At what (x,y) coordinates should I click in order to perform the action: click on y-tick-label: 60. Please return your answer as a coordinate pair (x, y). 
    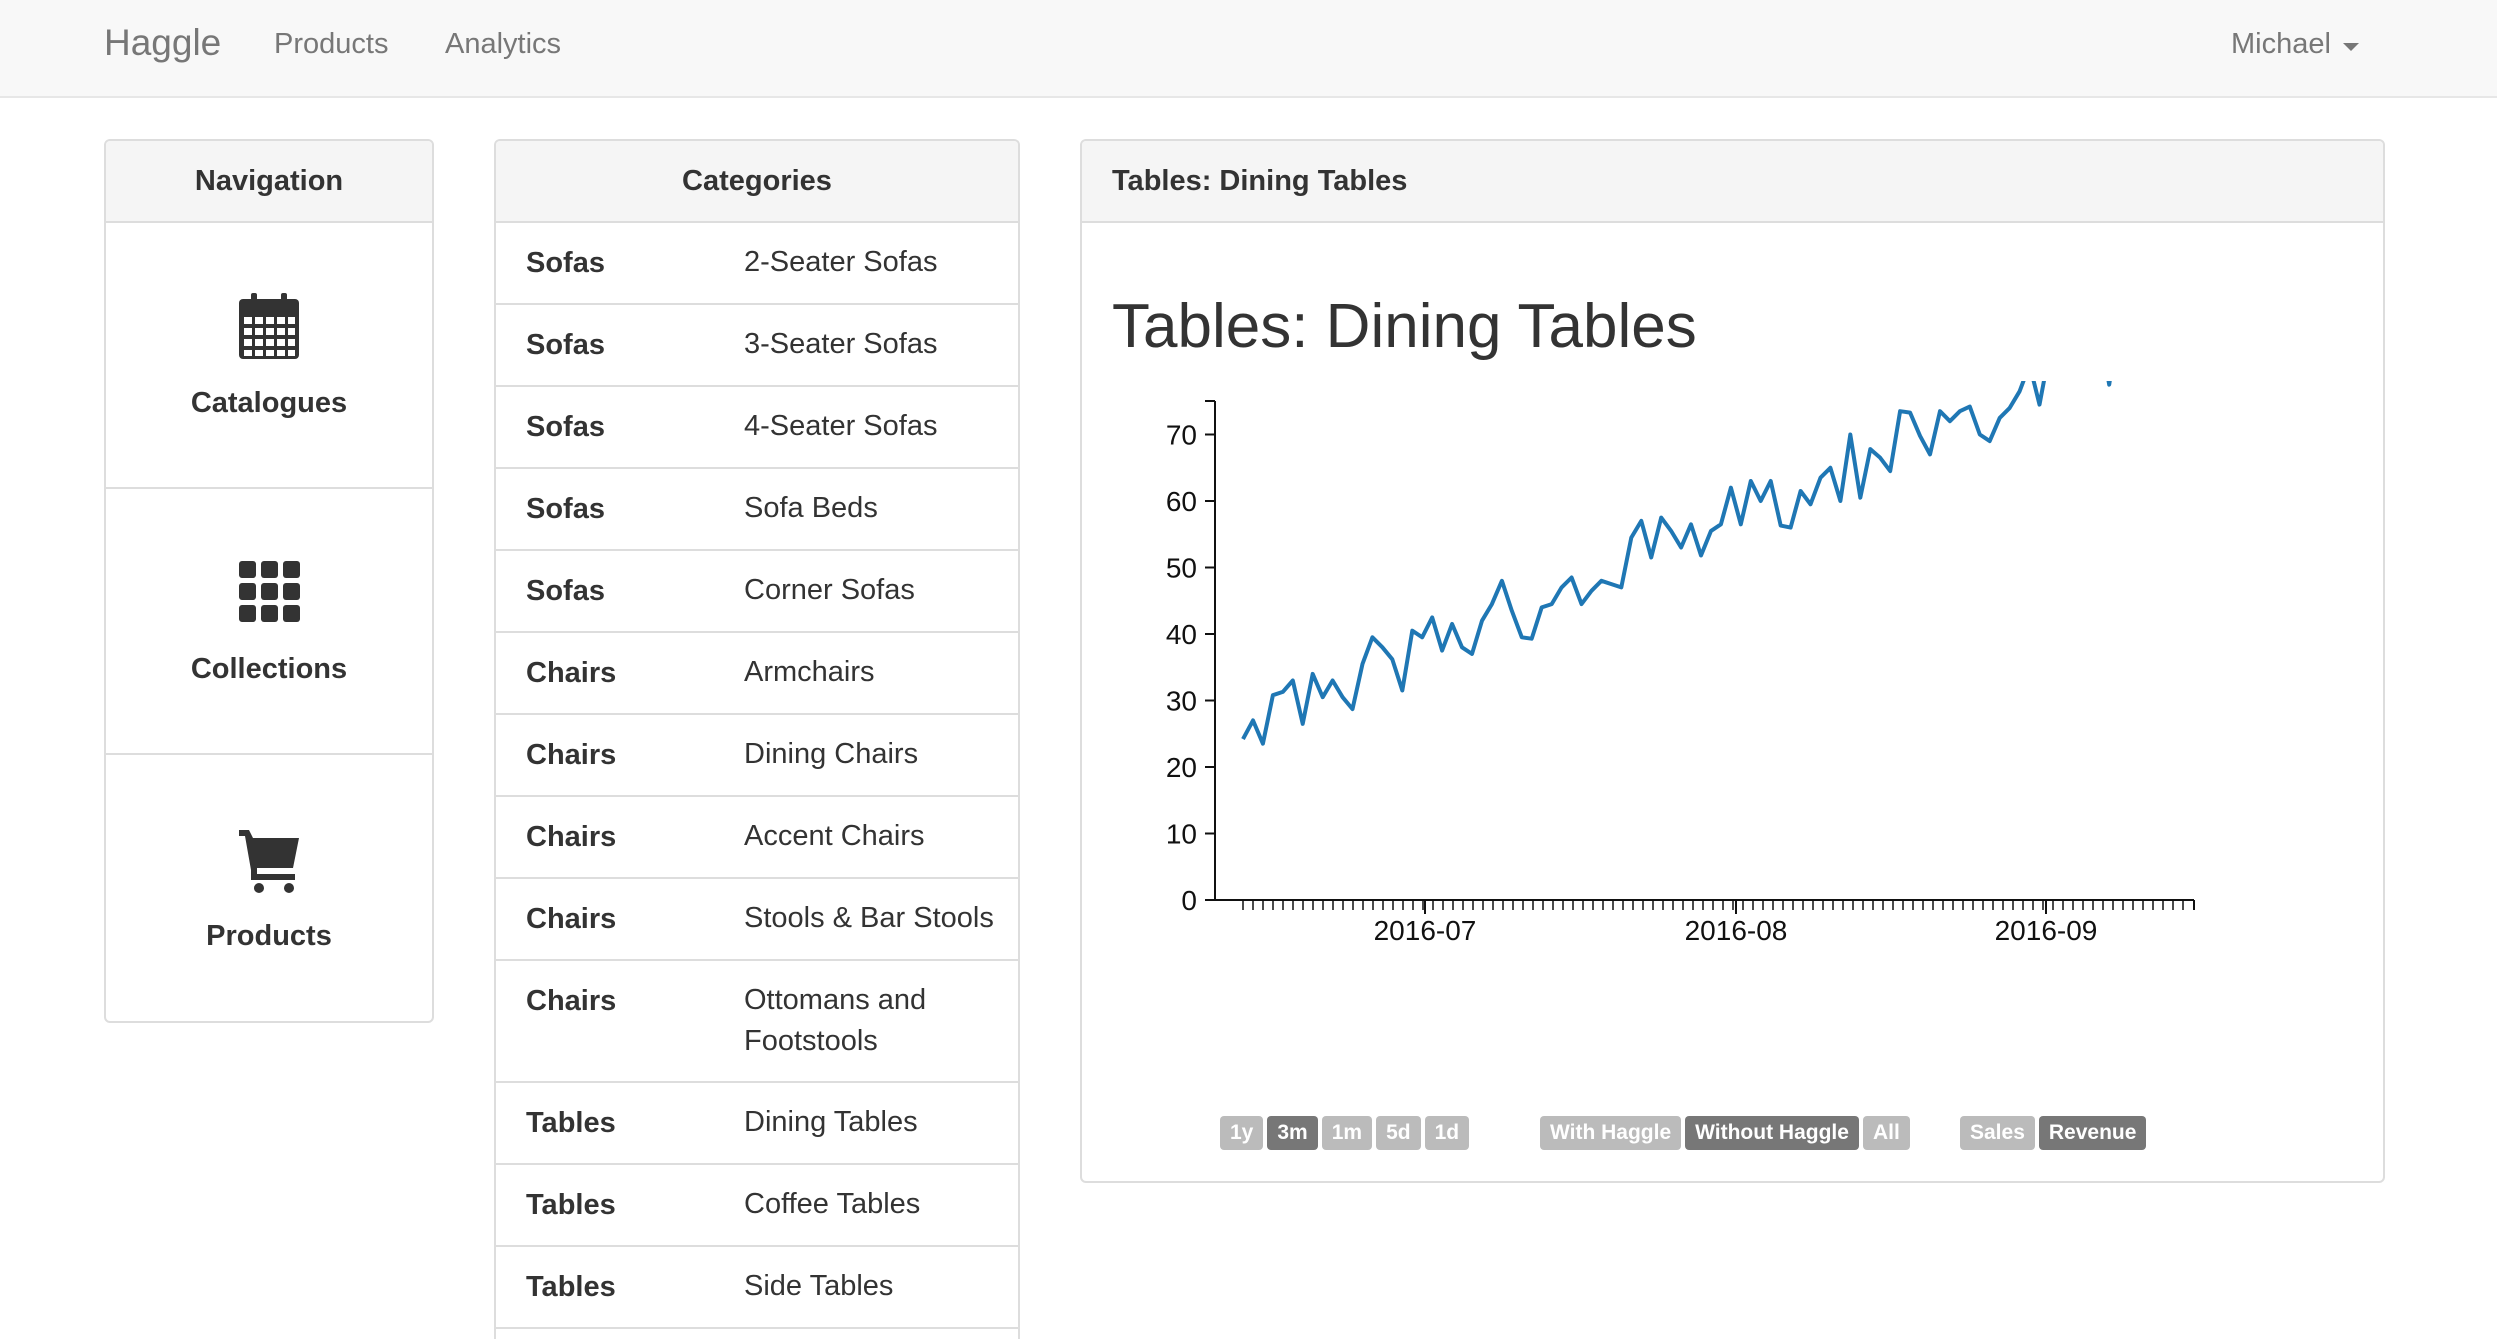
    Looking at the image, I should click on (1181, 501).